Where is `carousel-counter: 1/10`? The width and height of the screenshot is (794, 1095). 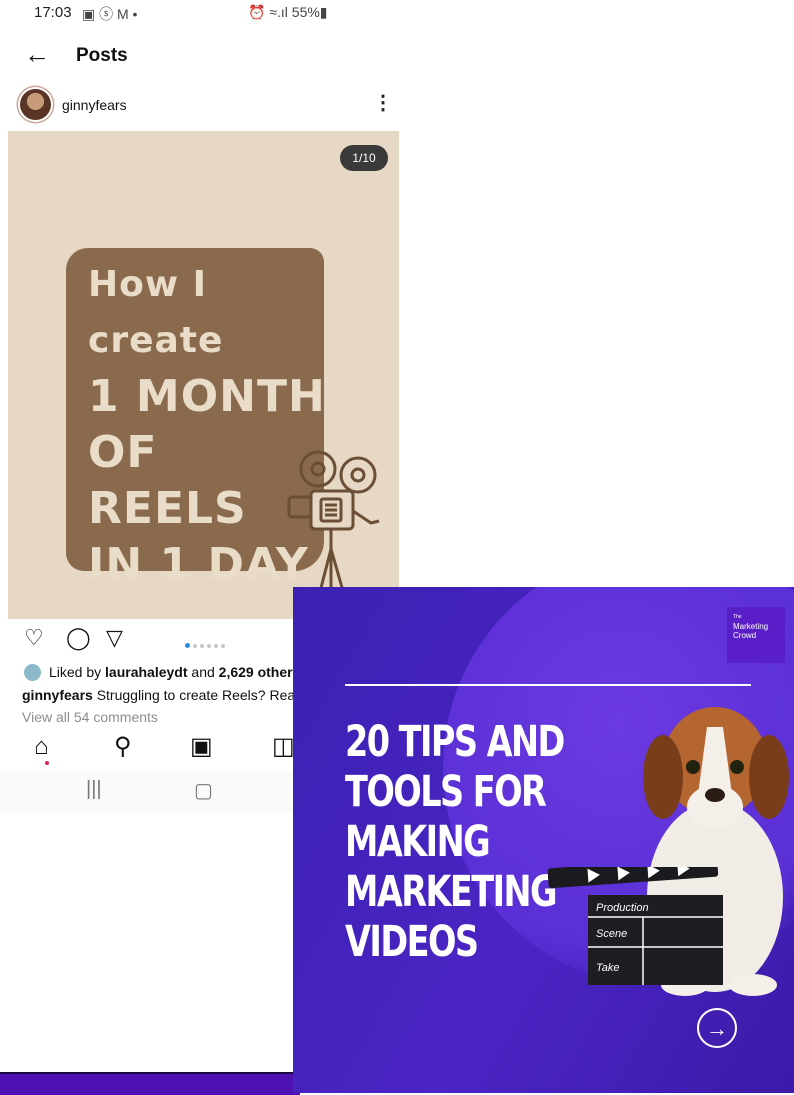 carousel-counter: 1/10 is located at coordinates (364, 158).